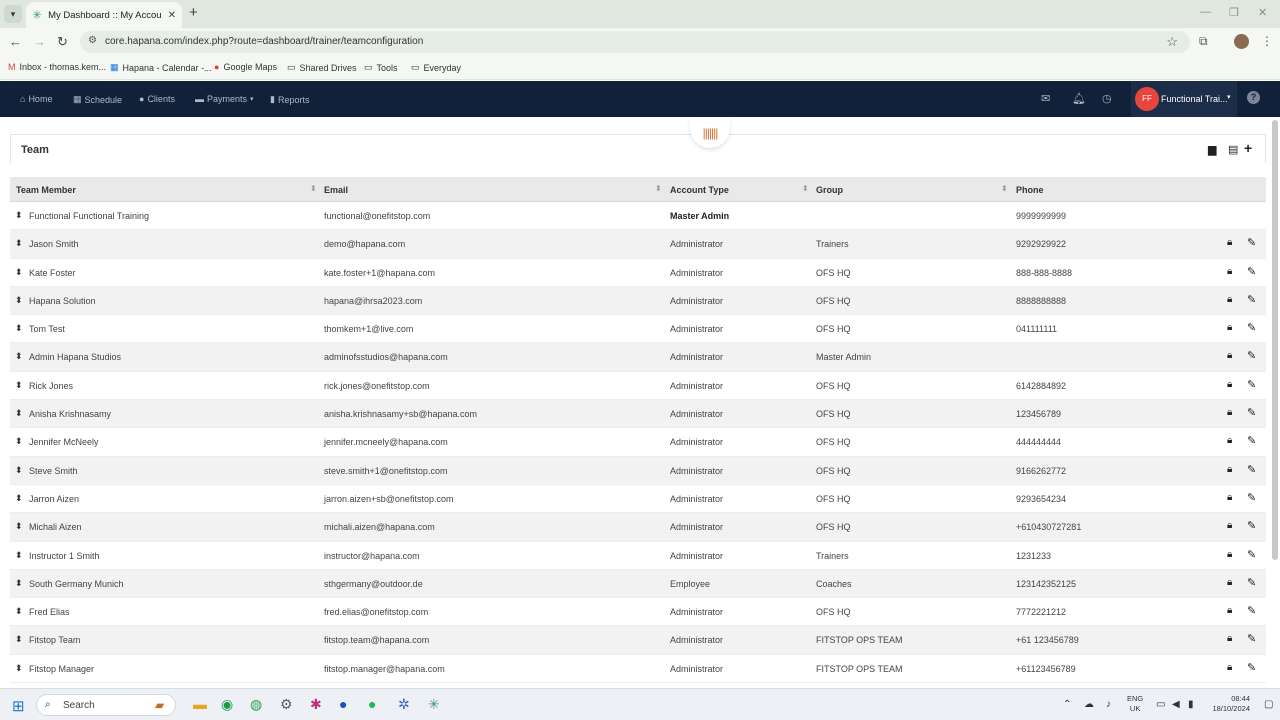 This screenshot has width=1280, height=720. Describe the element at coordinates (1067, 704) in the screenshot. I see `tray-chevron-icon: ⌃` at that location.